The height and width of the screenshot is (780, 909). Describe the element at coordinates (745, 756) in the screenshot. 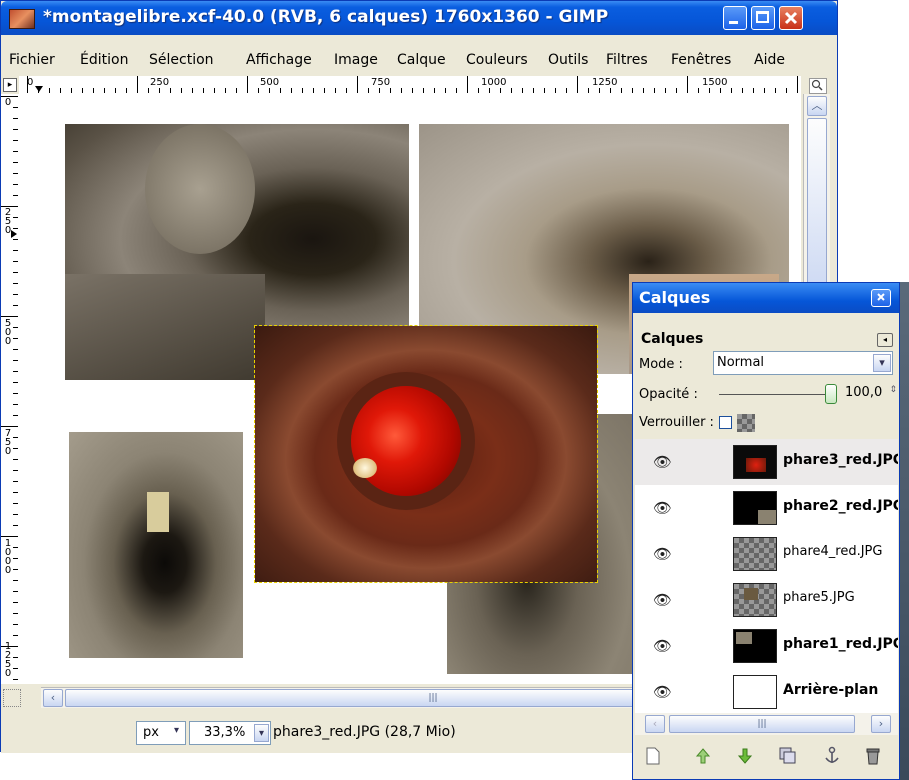

I see `lower-layer-icon` at that location.